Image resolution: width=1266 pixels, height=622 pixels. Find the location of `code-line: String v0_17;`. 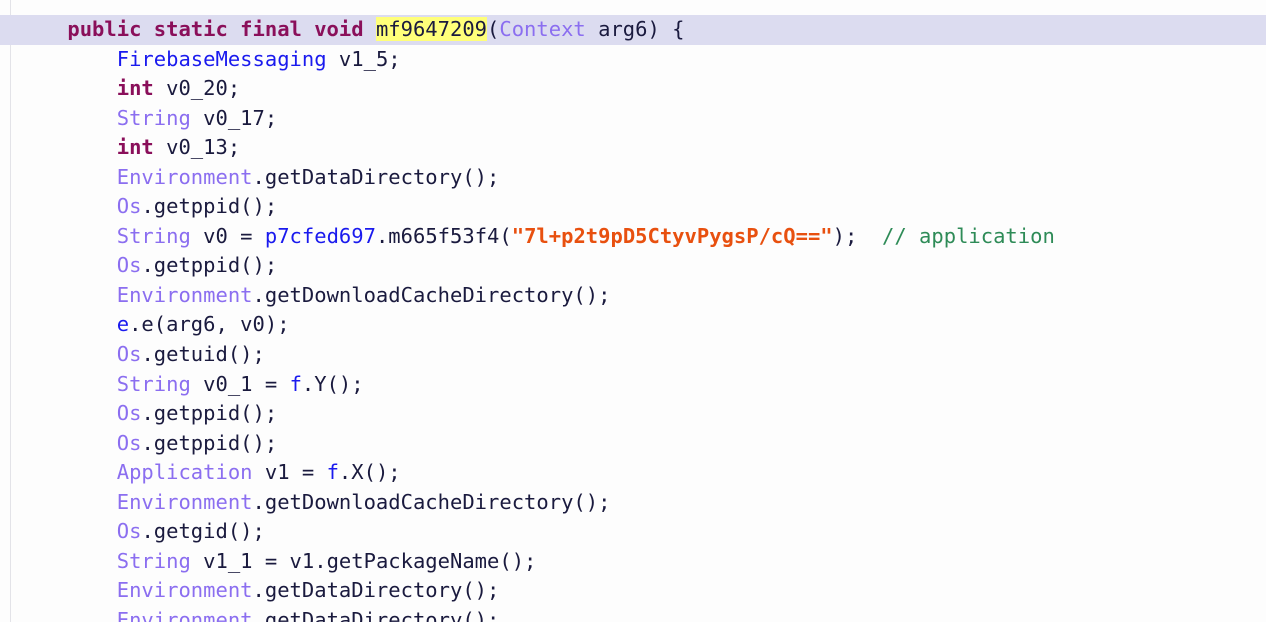

code-line: String v0_17; is located at coordinates (633, 119).